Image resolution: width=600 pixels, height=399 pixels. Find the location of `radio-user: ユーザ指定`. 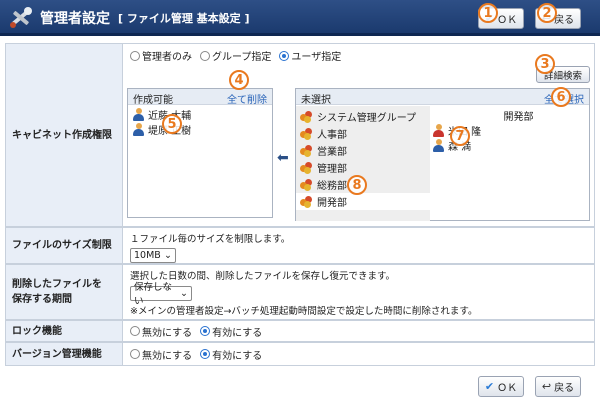

radio-user: ユーザ指定 is located at coordinates (310, 55).